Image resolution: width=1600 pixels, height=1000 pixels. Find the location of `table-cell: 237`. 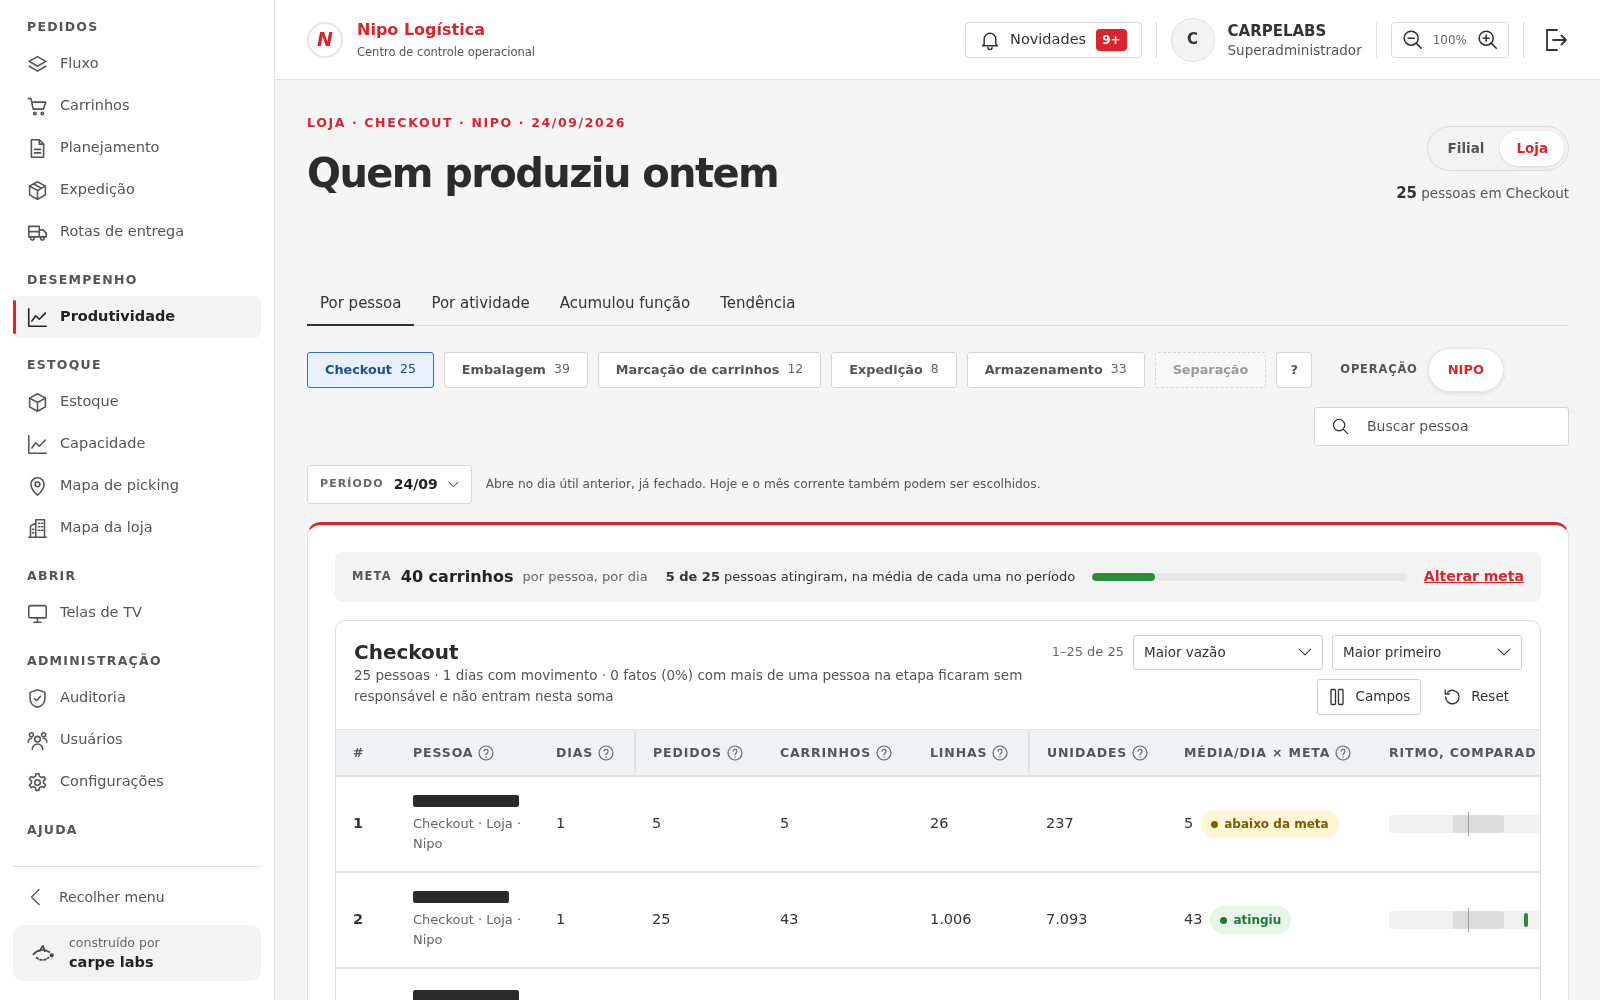

table-cell: 237 is located at coordinates (1098, 824).